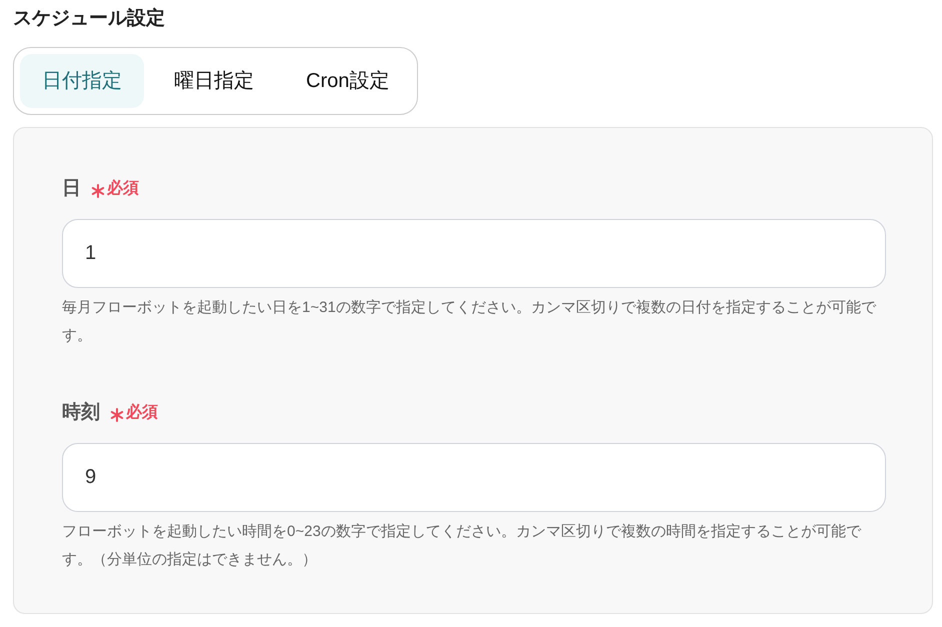 The image size is (942, 627). What do you see at coordinates (474, 253) in the screenshot?
I see `input-field: 1` at bounding box center [474, 253].